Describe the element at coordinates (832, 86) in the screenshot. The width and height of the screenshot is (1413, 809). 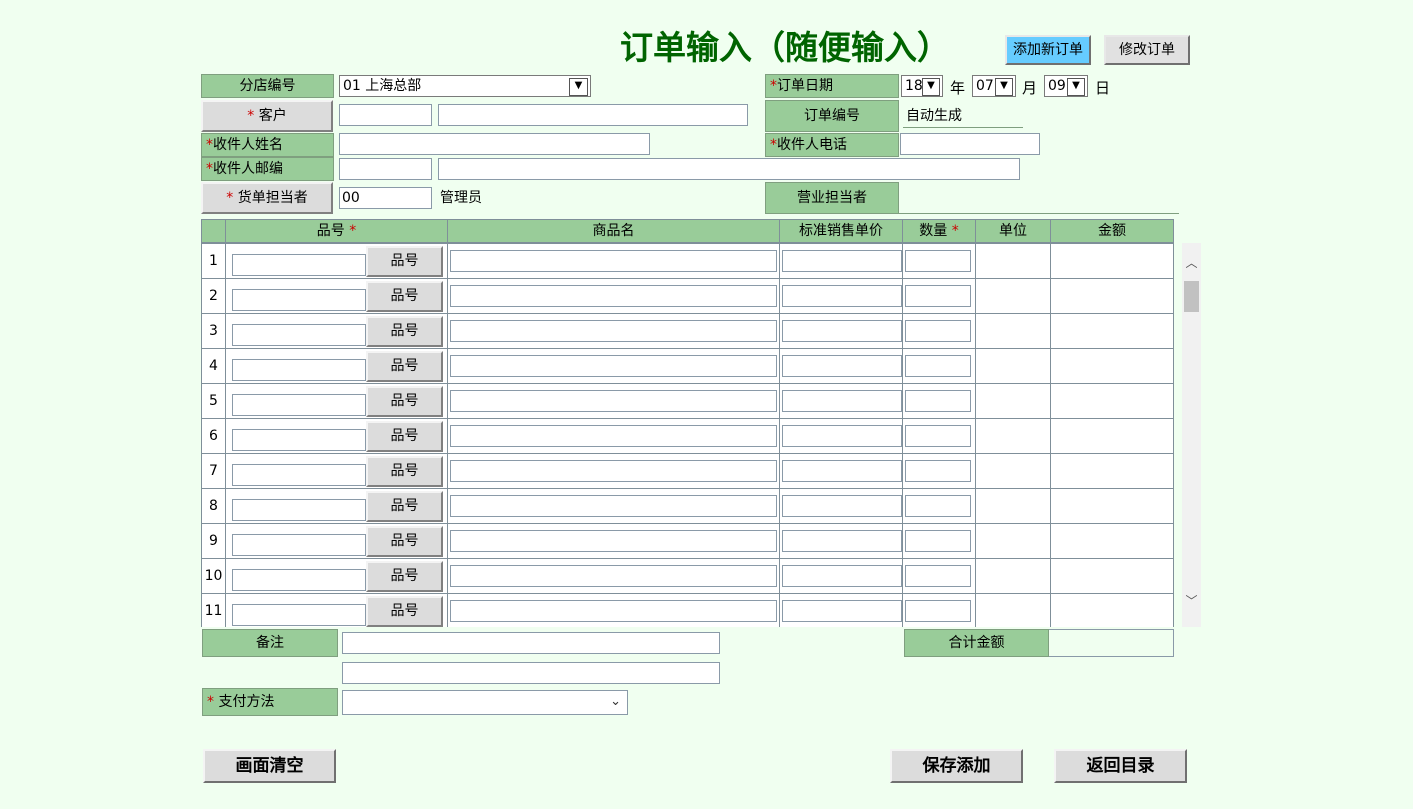
I see `order-date-label: *订单日期` at that location.